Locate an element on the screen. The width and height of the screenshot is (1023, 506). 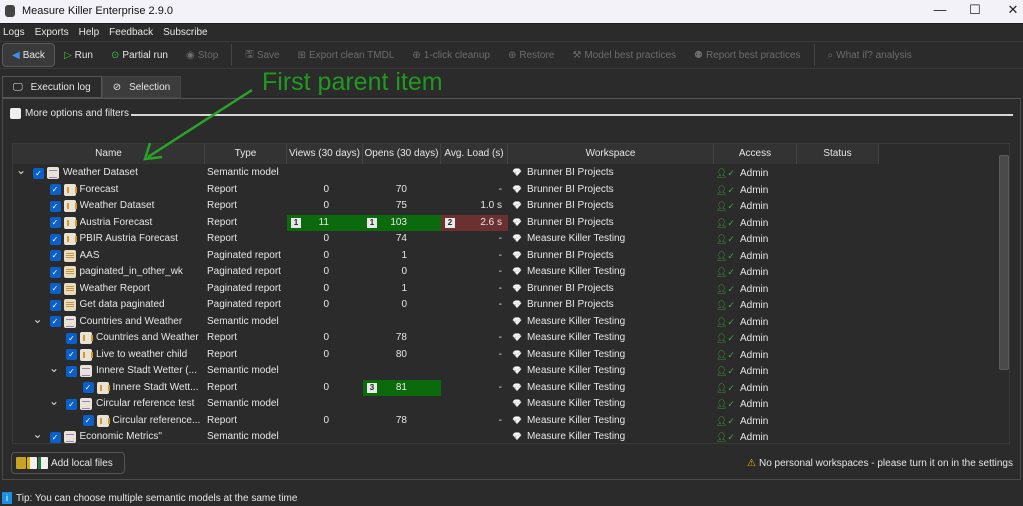
menu-logs: Logs is located at coordinates (16, 32).